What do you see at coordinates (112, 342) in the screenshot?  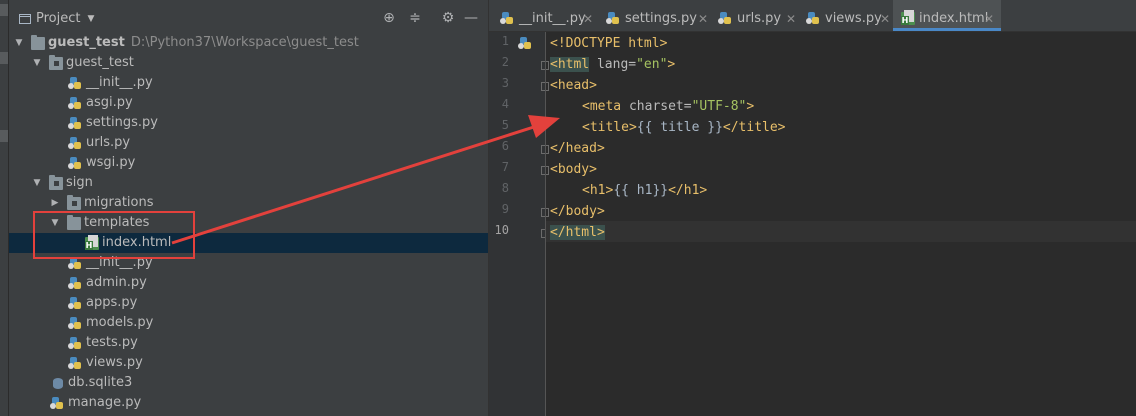 I see `tree-item-label: tests.py` at bounding box center [112, 342].